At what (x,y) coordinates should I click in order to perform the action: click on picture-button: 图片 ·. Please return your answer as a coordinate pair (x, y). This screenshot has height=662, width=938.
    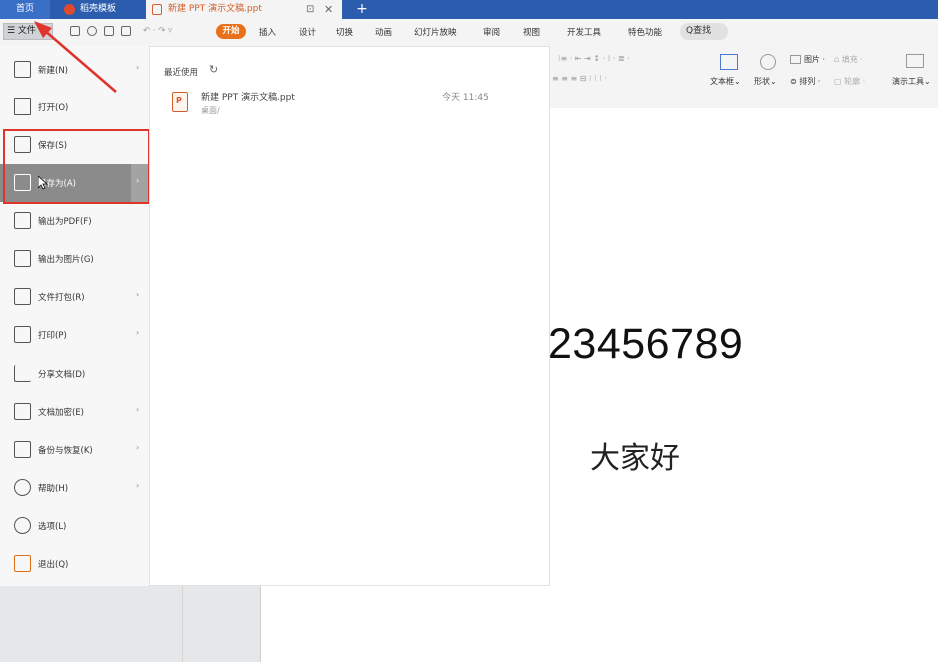
    Looking at the image, I should click on (814, 59).